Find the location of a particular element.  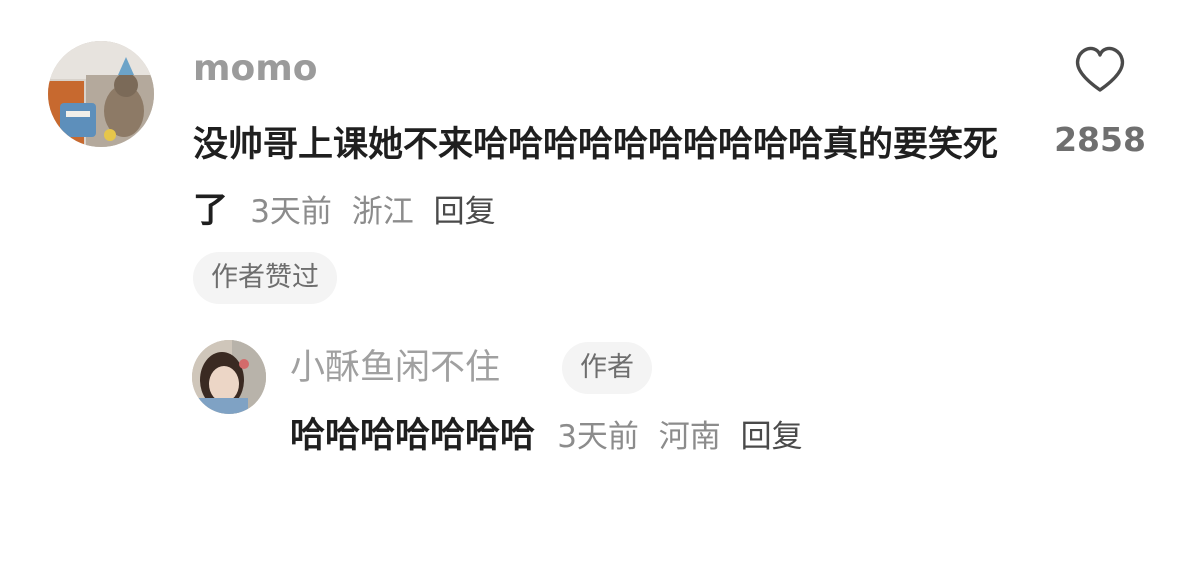

reply-avatar is located at coordinates (229, 377).